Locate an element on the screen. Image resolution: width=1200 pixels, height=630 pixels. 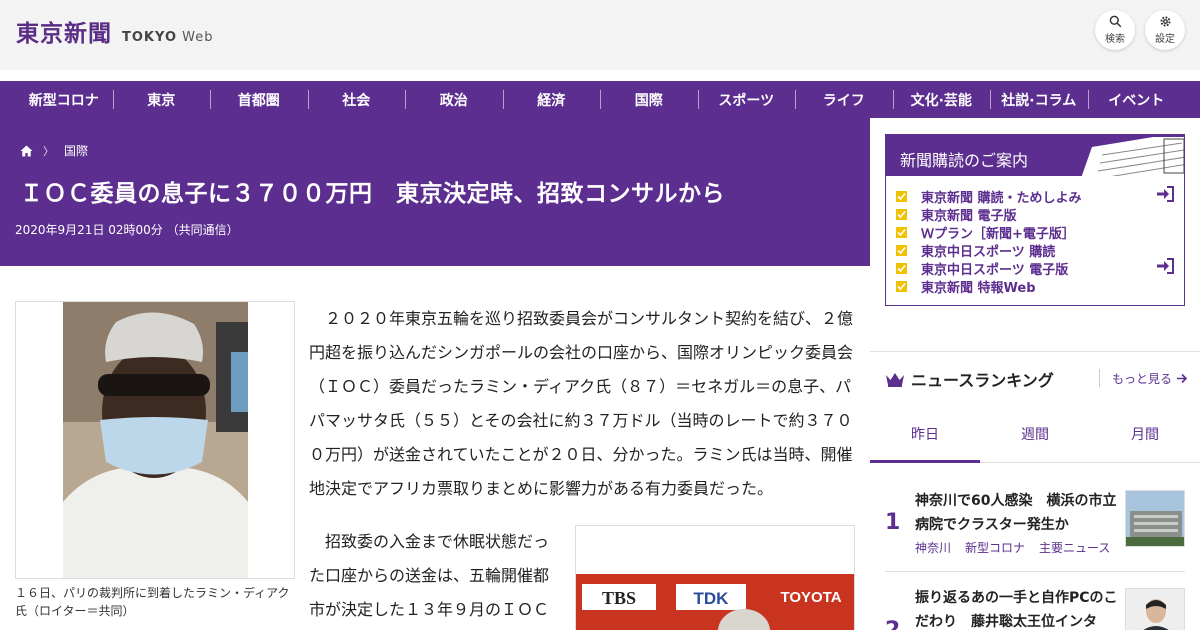
sidebar-divider is located at coordinates (1035, 351).